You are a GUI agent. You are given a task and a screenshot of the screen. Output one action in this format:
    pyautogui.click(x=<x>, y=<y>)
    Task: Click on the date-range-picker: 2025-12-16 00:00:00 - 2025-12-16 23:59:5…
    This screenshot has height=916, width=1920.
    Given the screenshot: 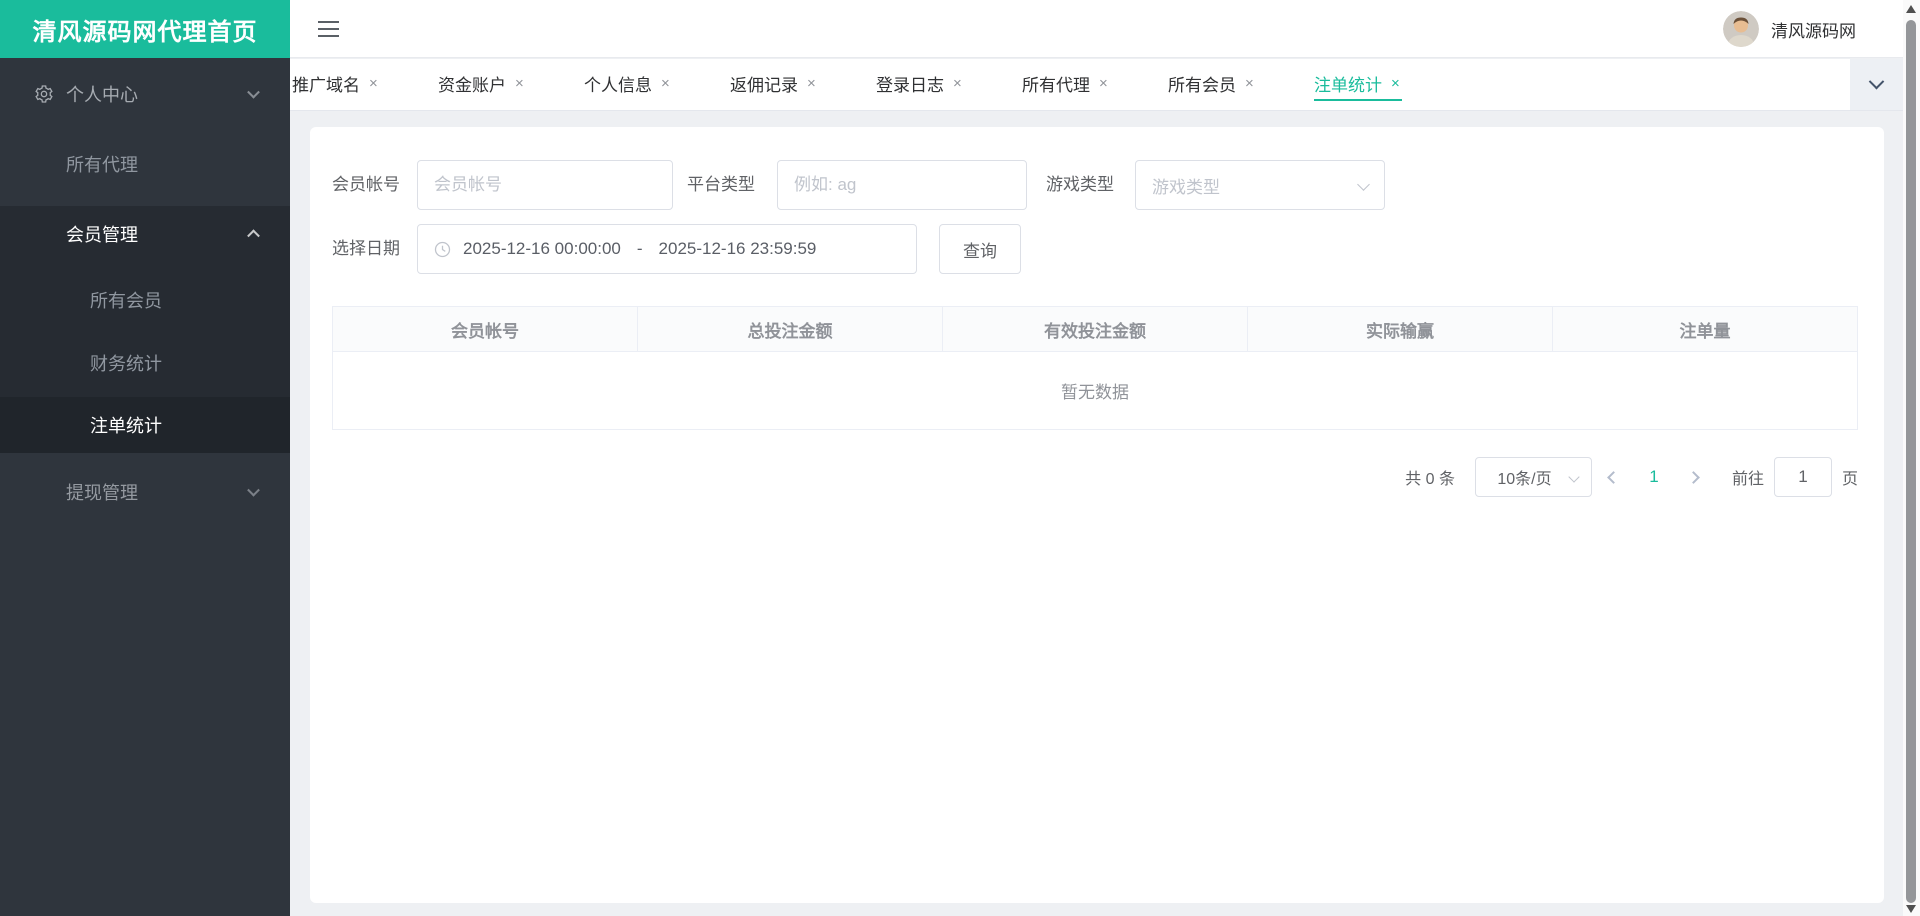 What is the action you would take?
    pyautogui.click(x=667, y=249)
    